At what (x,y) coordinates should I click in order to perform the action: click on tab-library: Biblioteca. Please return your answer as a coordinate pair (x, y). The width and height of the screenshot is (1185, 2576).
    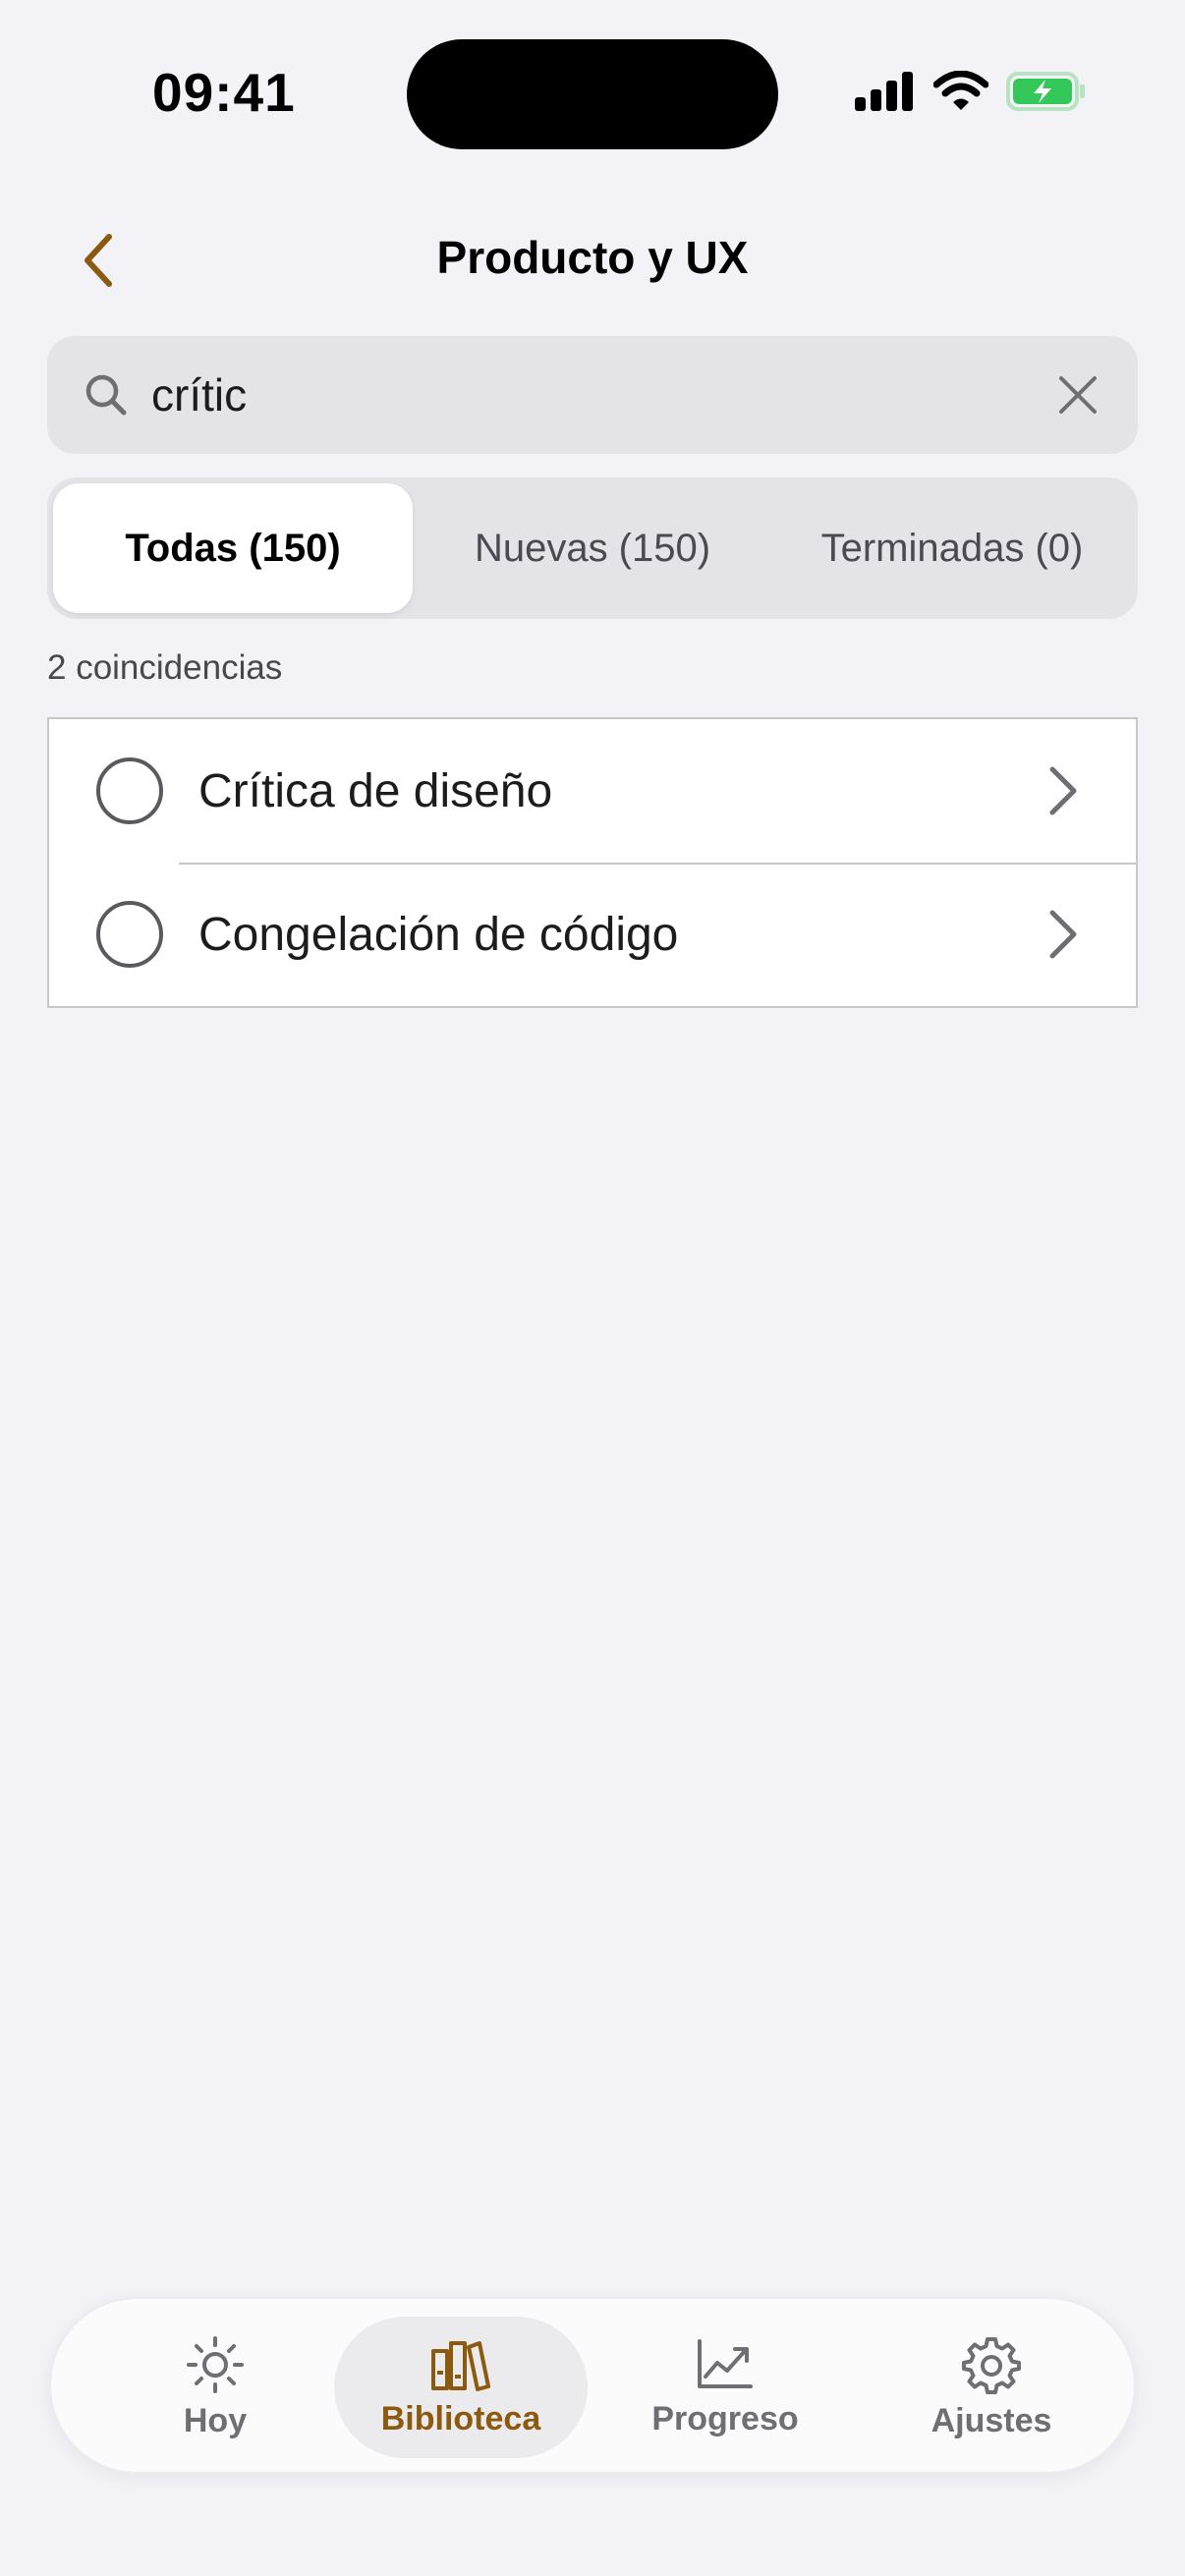
    Looking at the image, I should click on (461, 2387).